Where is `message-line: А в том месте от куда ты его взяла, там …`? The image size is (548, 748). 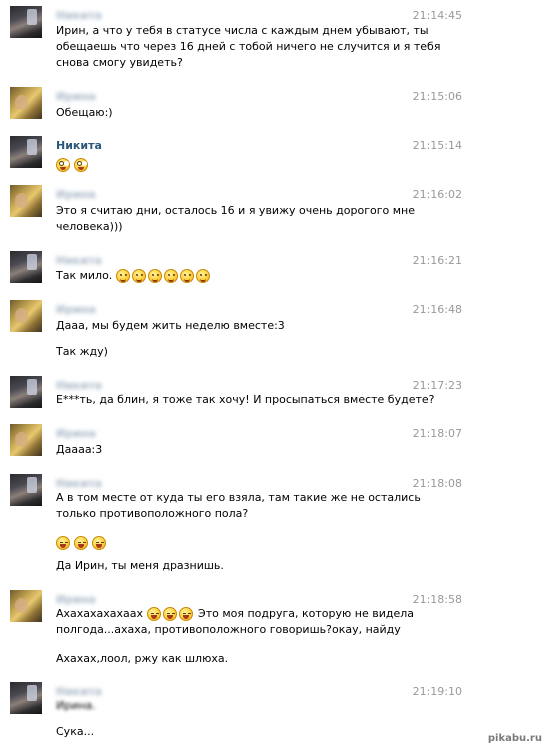 message-line: А в том месте от куда ты его взяла, там … is located at coordinates (238, 497).